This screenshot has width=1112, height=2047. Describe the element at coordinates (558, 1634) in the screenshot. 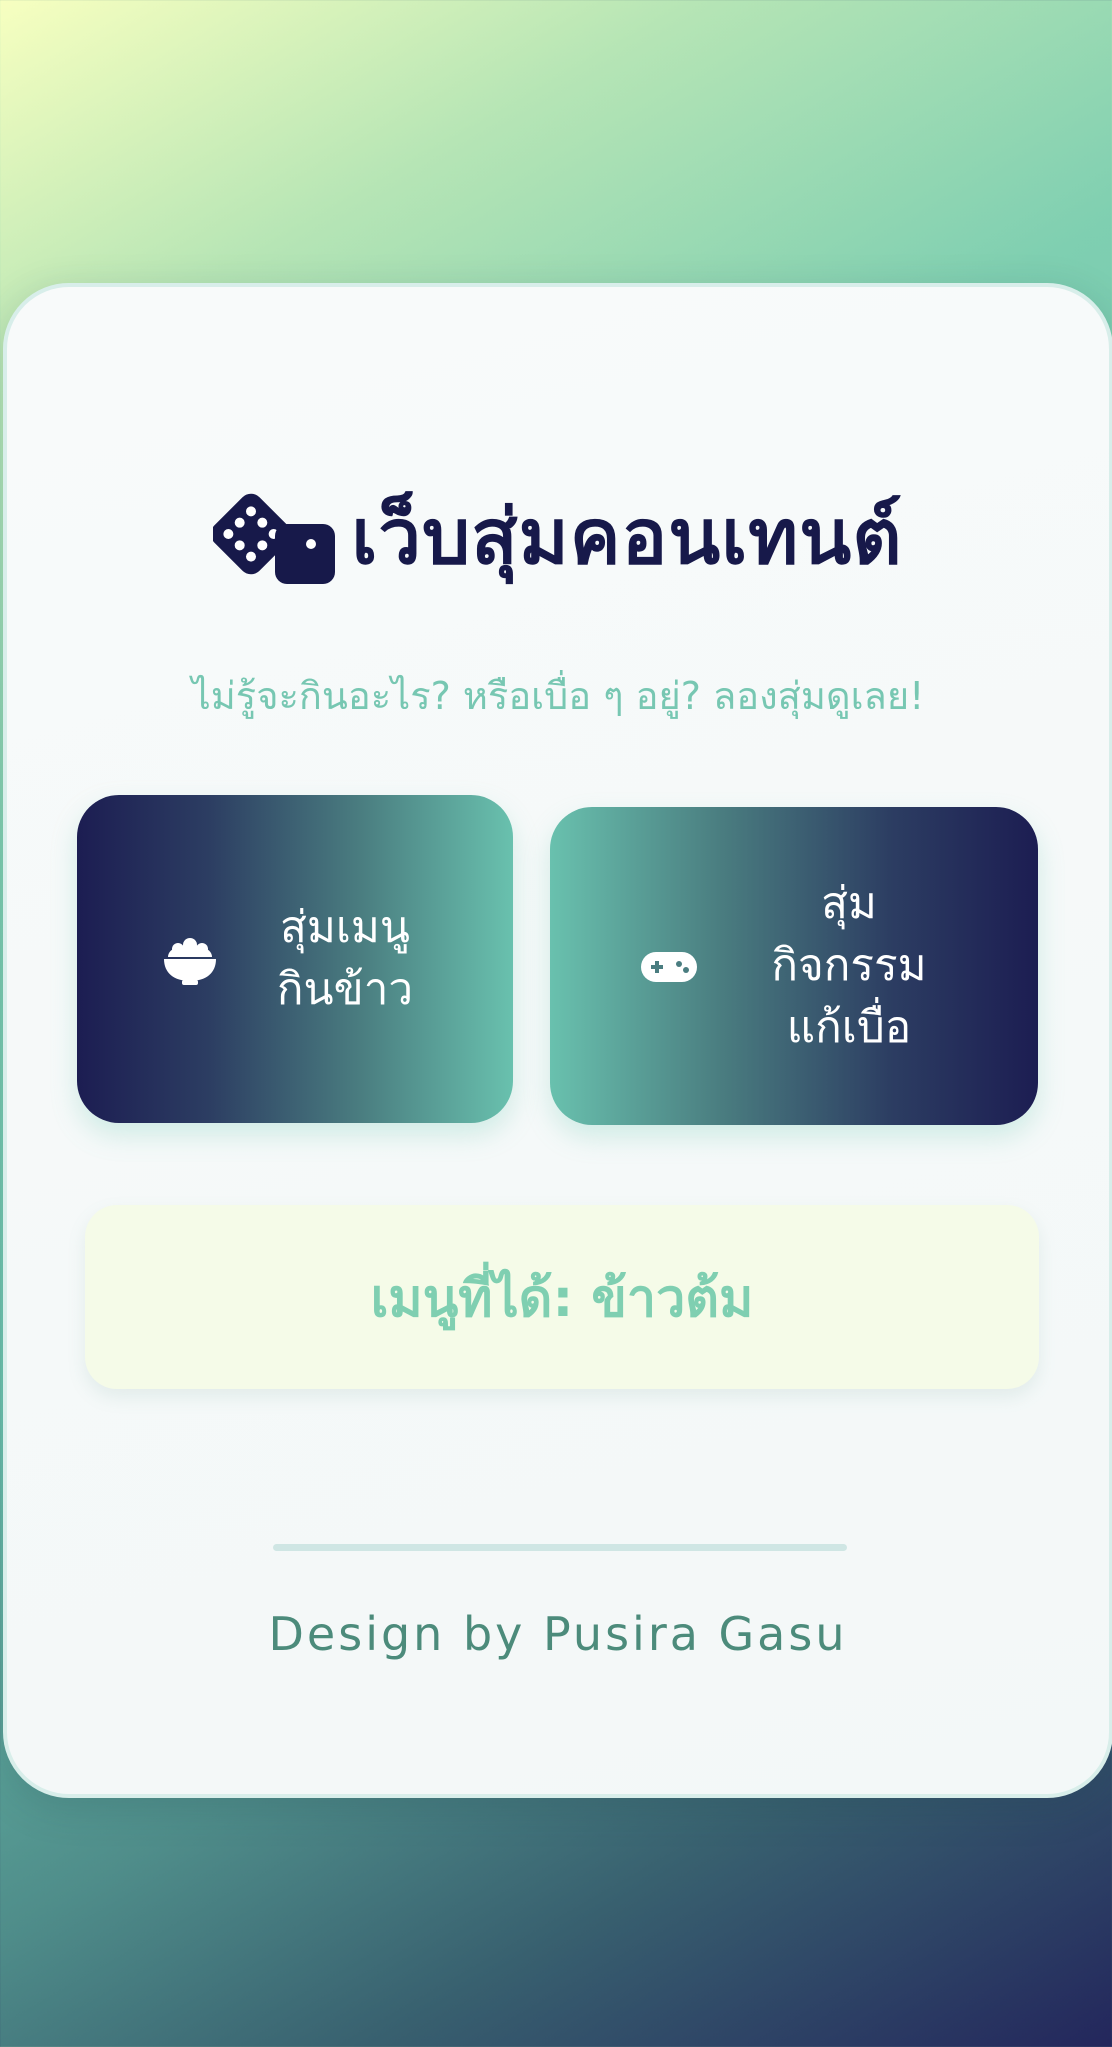

I see `footer-credit: Design by Pusira Gasu` at that location.